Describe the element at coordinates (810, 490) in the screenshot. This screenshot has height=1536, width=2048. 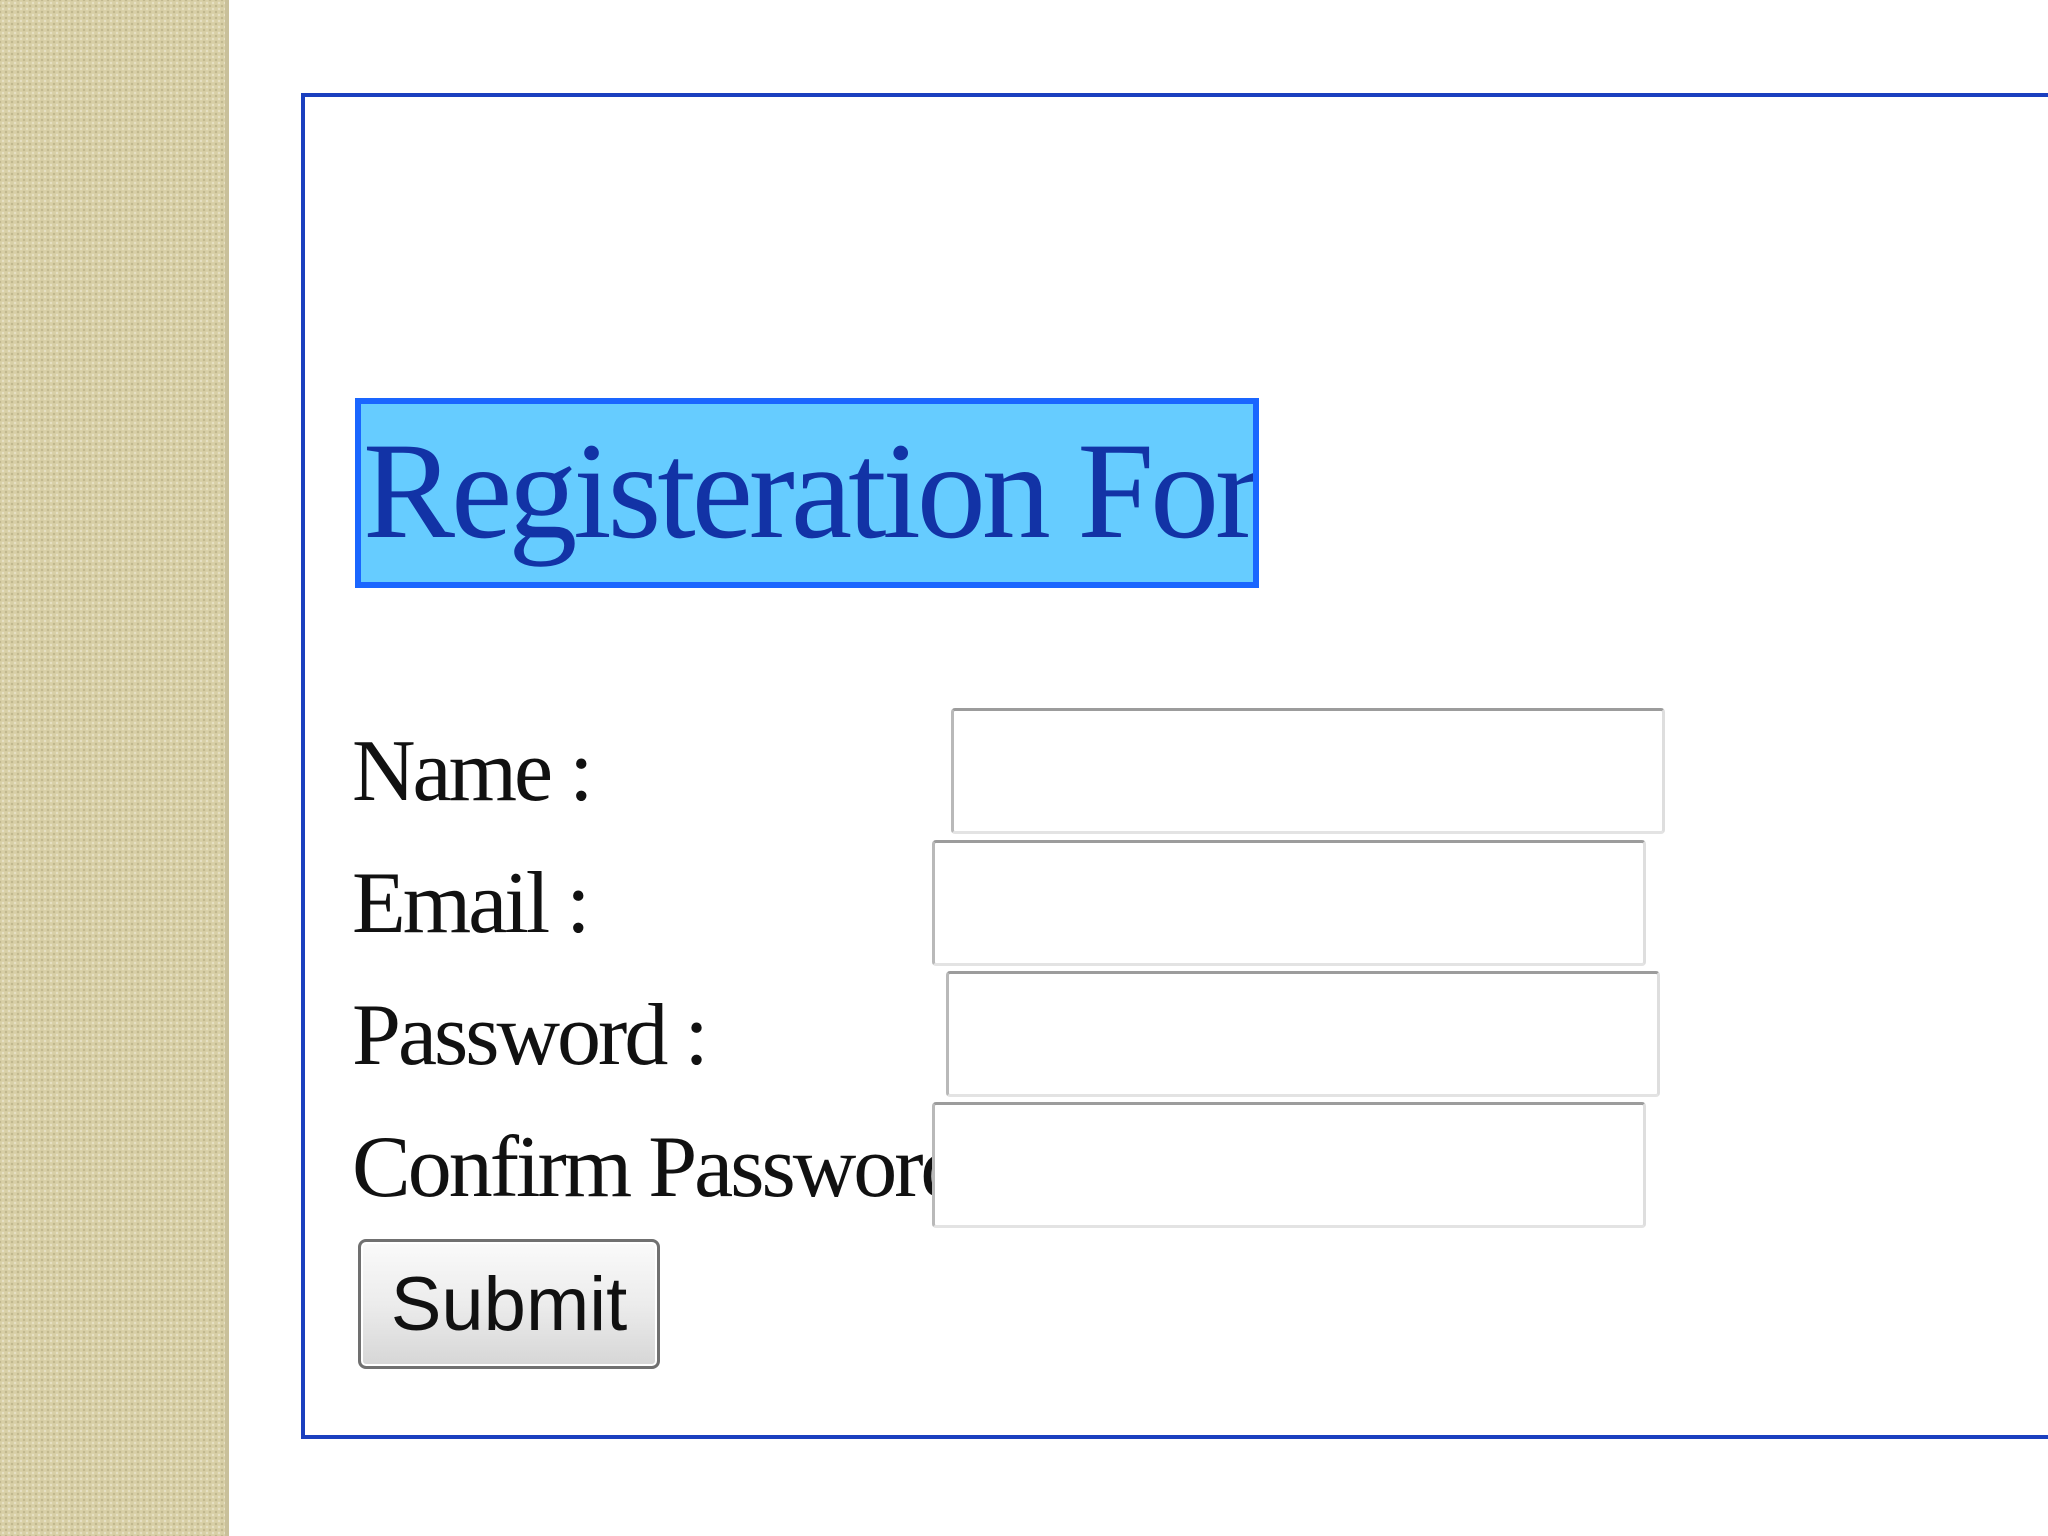
I see `form-title: Registeration Form` at that location.